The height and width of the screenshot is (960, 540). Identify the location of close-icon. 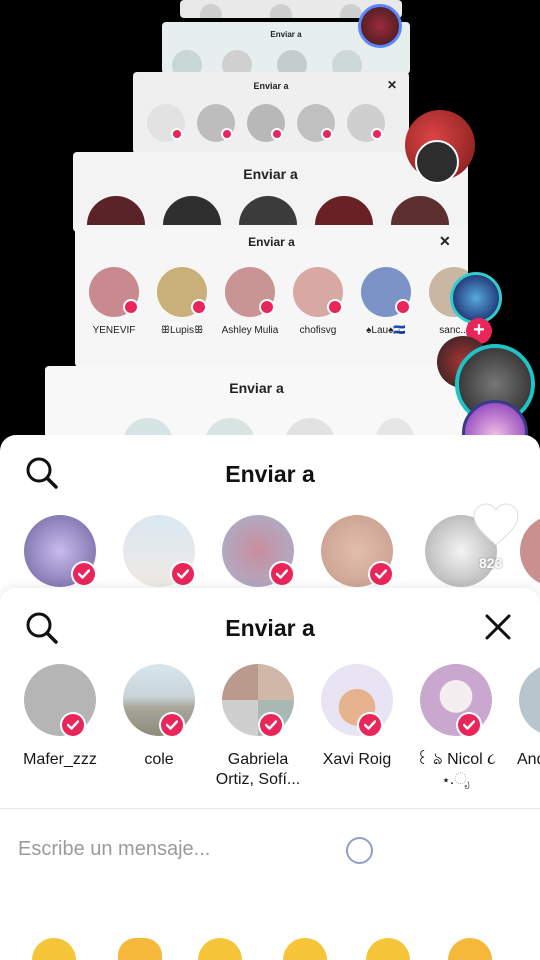
(498, 627).